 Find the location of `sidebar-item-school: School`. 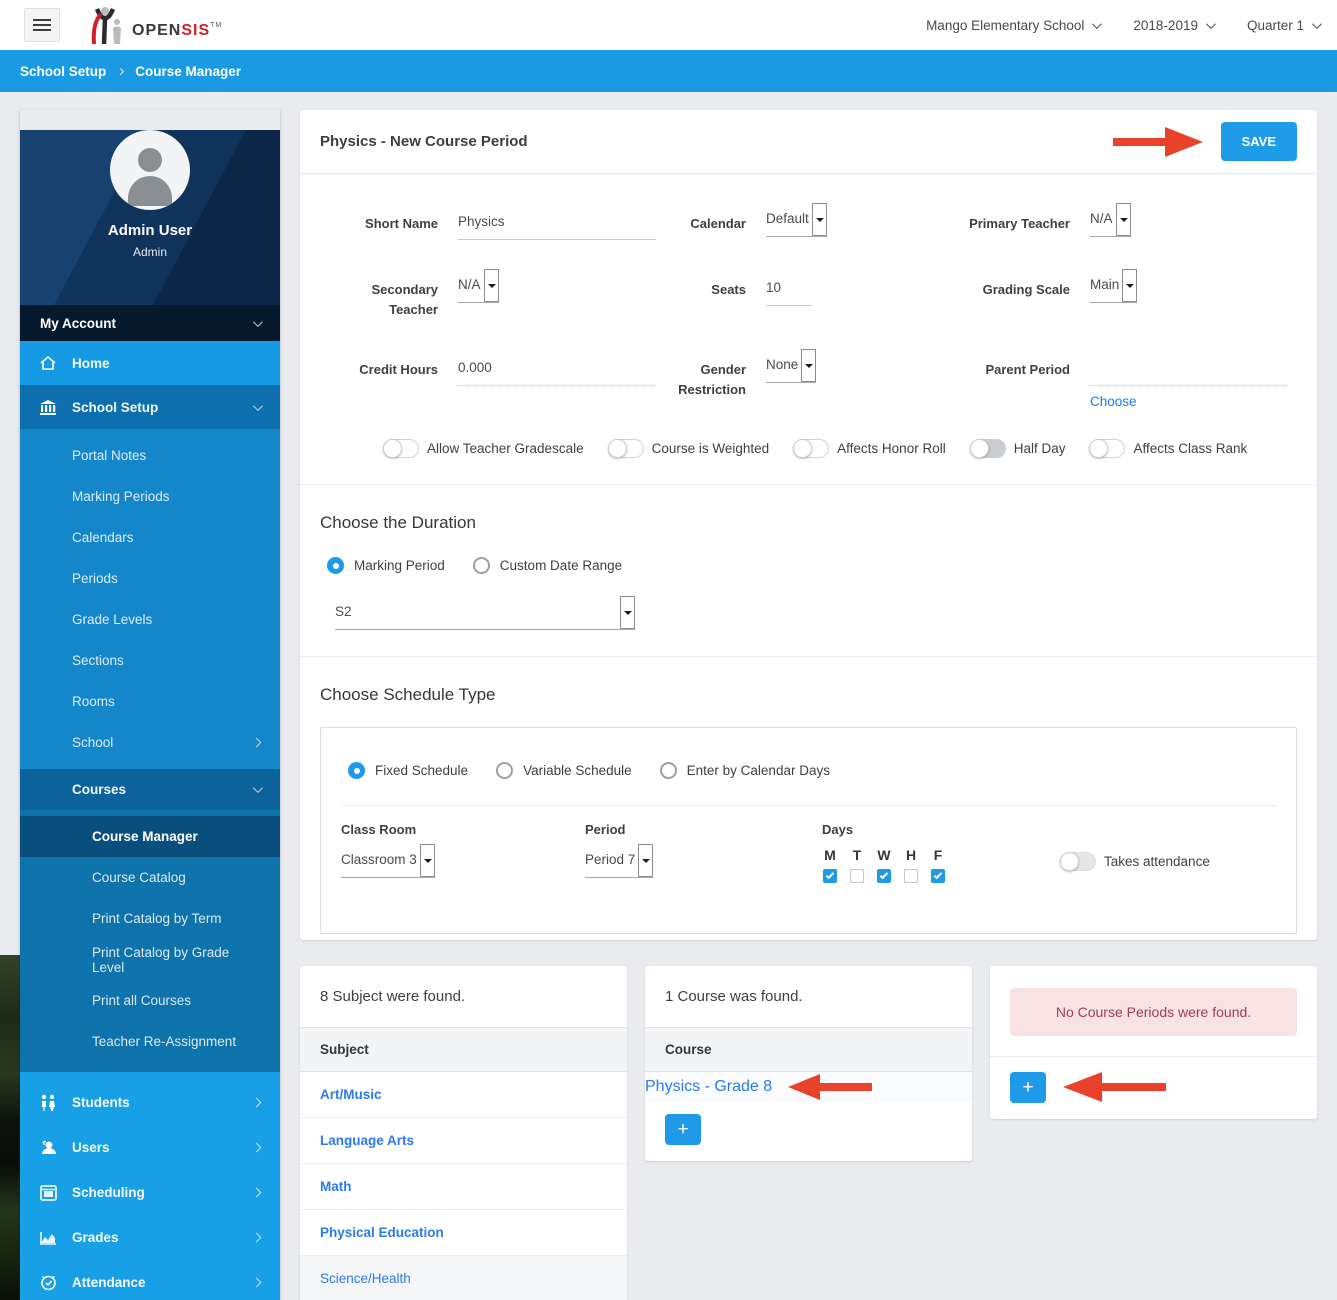

sidebar-item-school: School is located at coordinates (150, 742).